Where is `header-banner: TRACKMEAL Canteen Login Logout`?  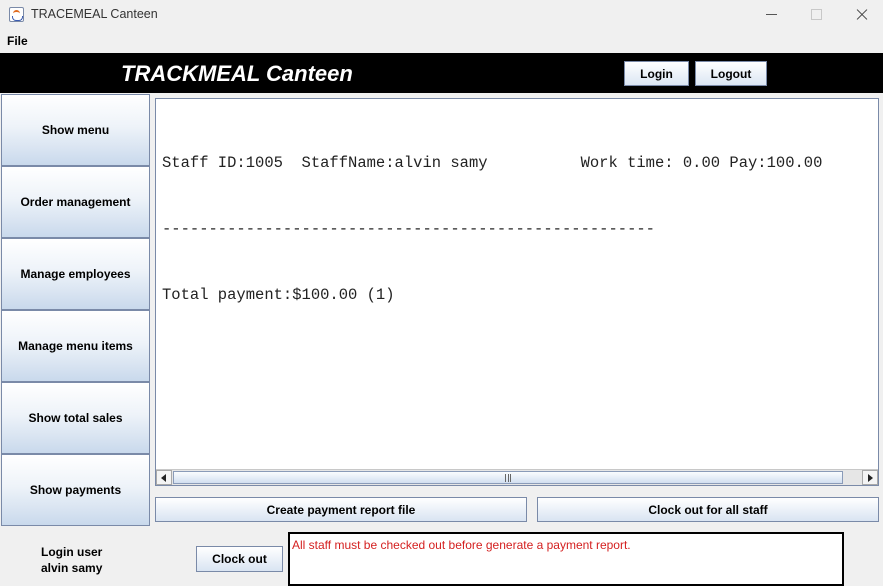
header-banner: TRACKMEAL Canteen Login Logout is located at coordinates (441, 73).